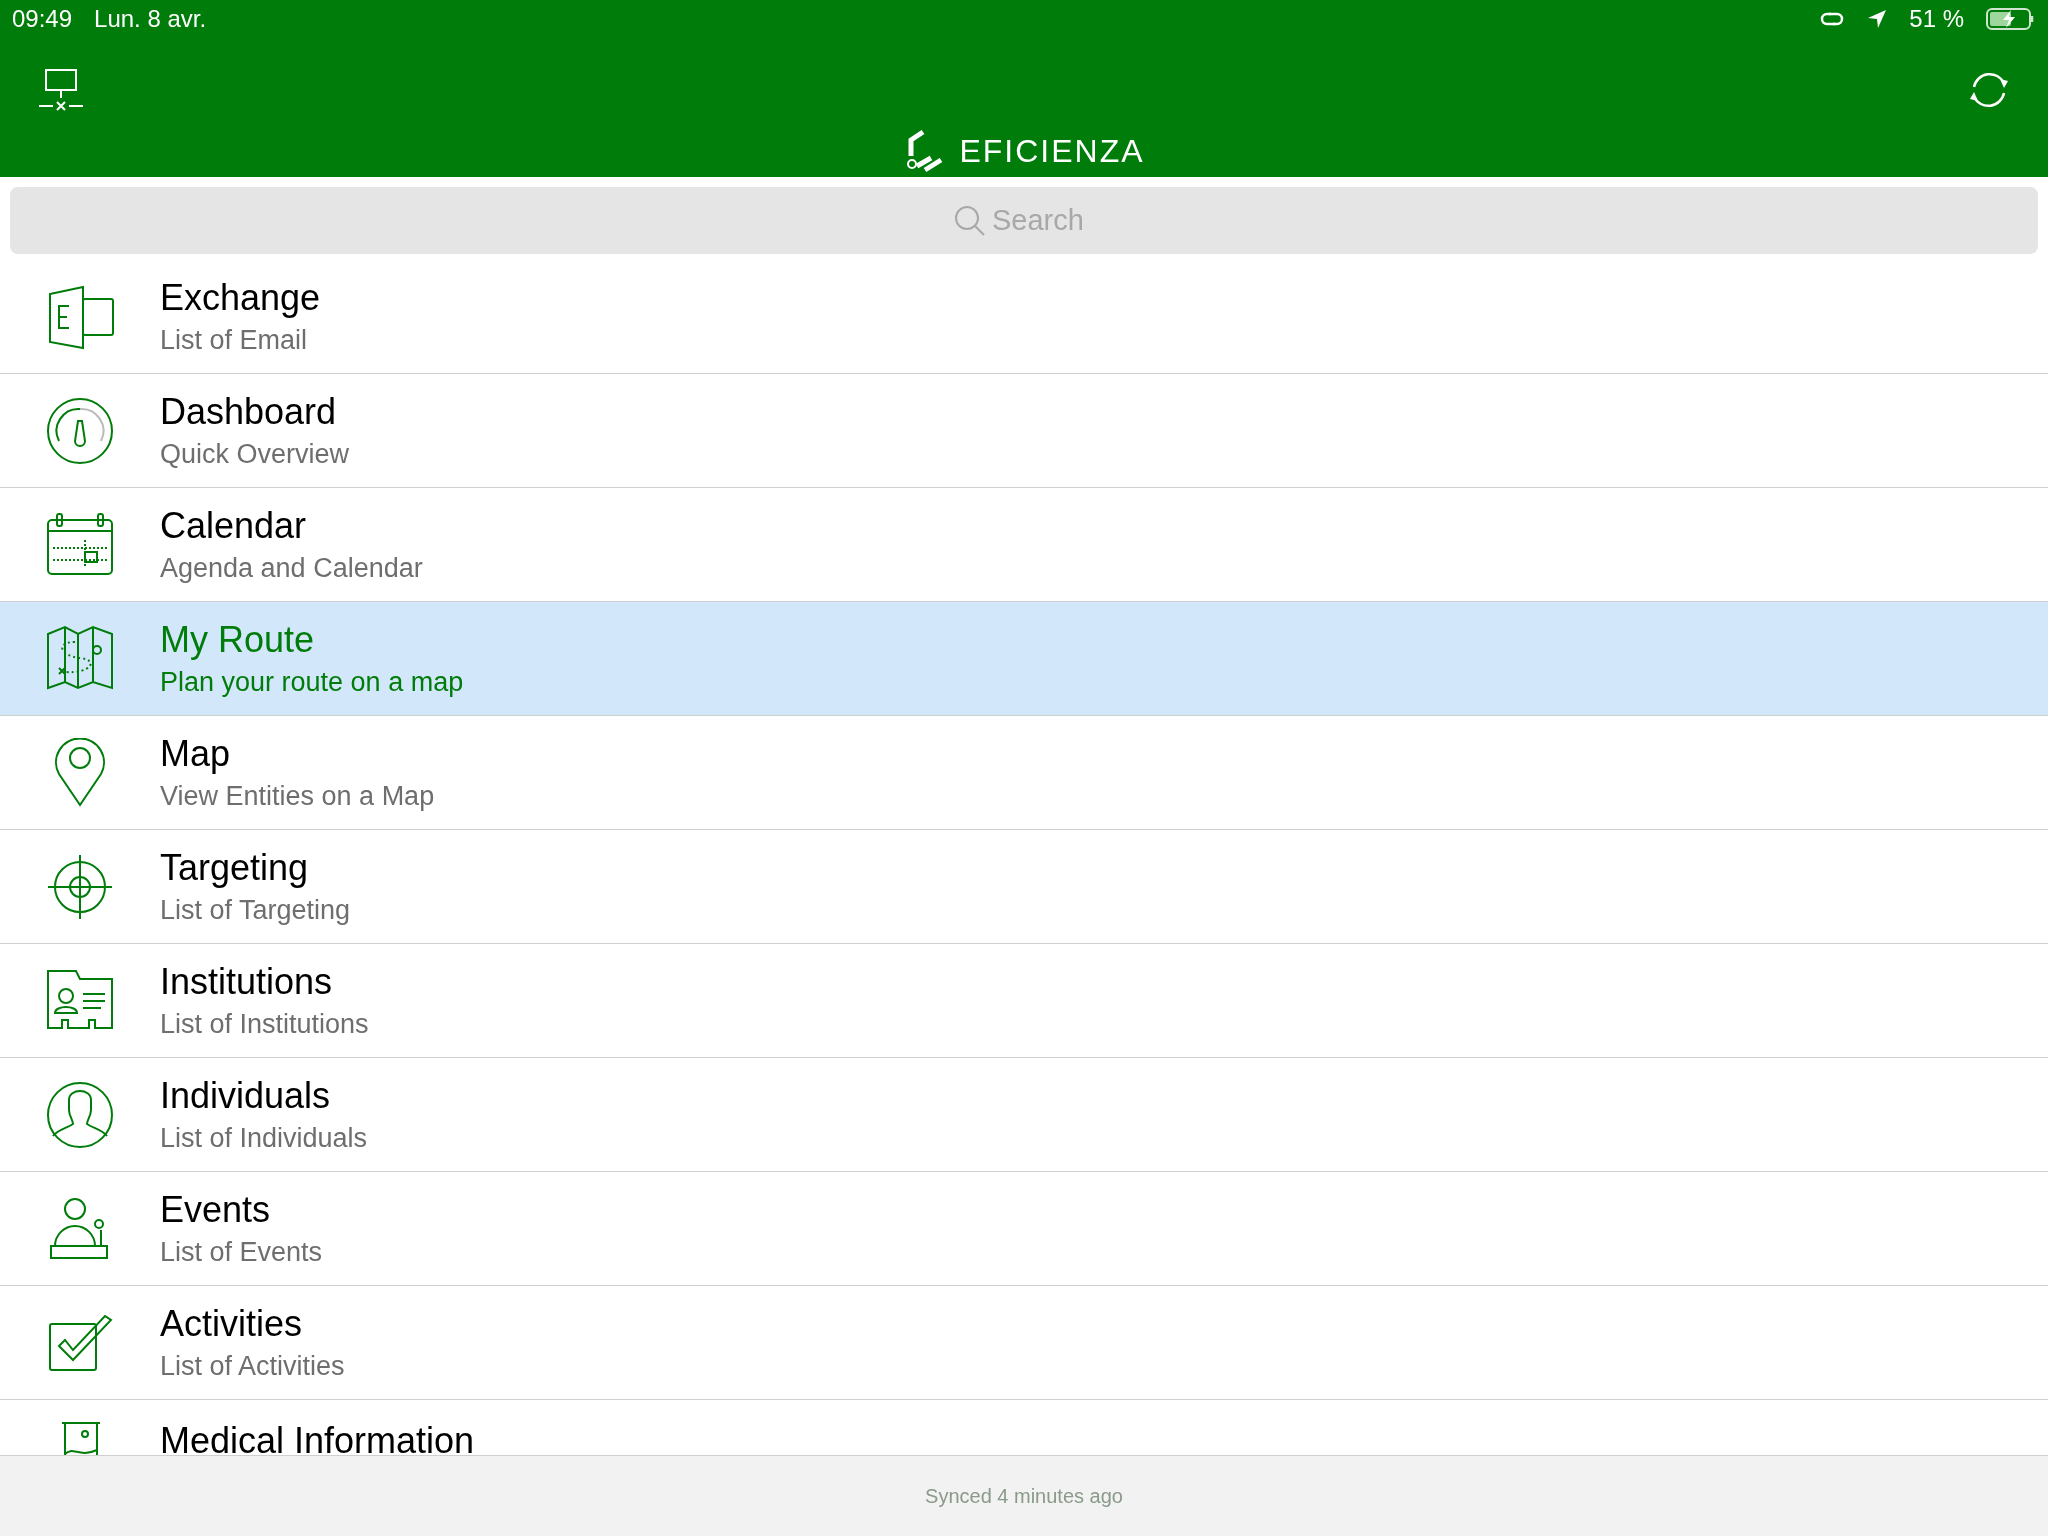 The height and width of the screenshot is (1536, 2048). I want to click on menu-item-subtitle: List of Activities, so click(252, 1366).